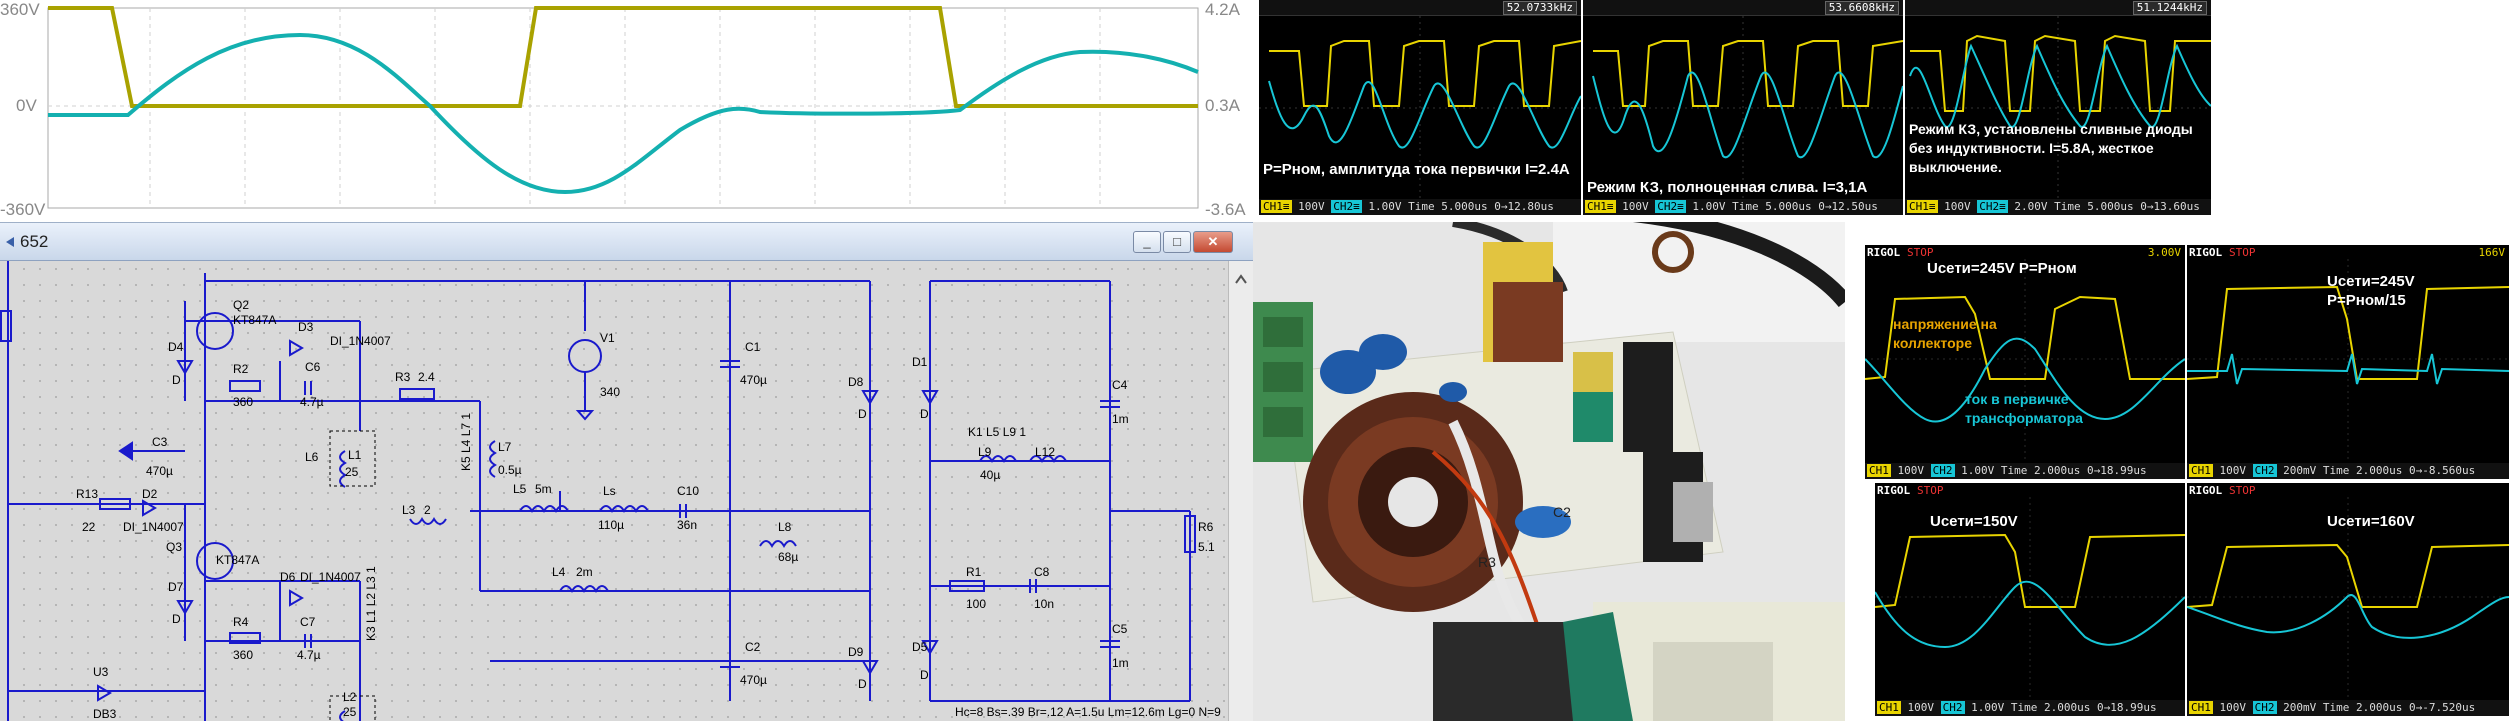 Image resolution: width=2509 pixels, height=721 pixels. I want to click on d4-type: D, so click(176, 380).